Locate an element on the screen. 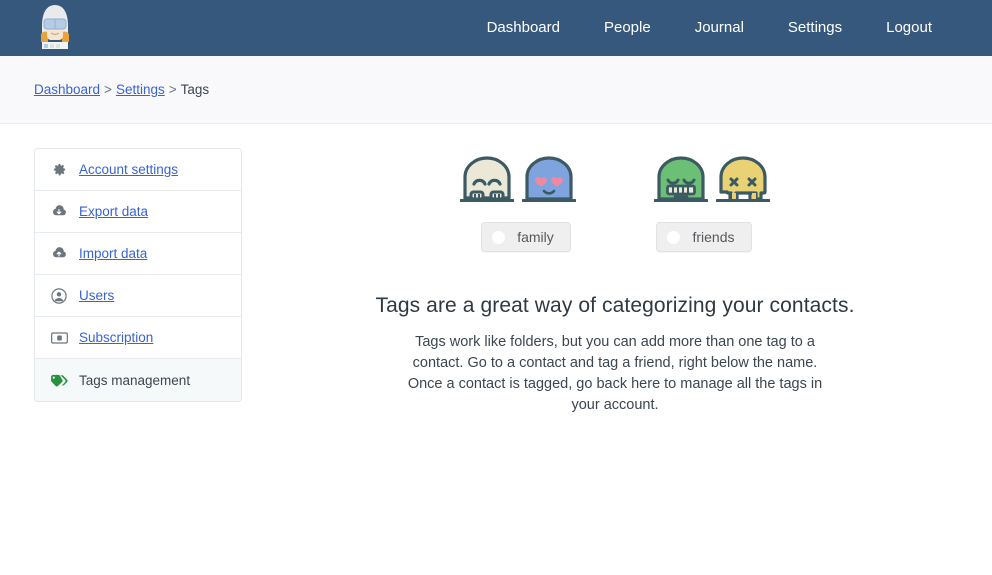 This screenshot has width=992, height=575. sidebar-item-label: Tags management is located at coordinates (135, 380).